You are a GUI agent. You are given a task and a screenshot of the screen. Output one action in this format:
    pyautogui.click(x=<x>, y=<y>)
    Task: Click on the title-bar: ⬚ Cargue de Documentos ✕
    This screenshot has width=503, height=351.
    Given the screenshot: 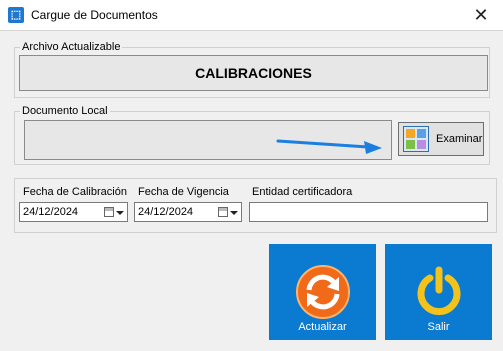 What is the action you would take?
    pyautogui.click(x=251, y=15)
    